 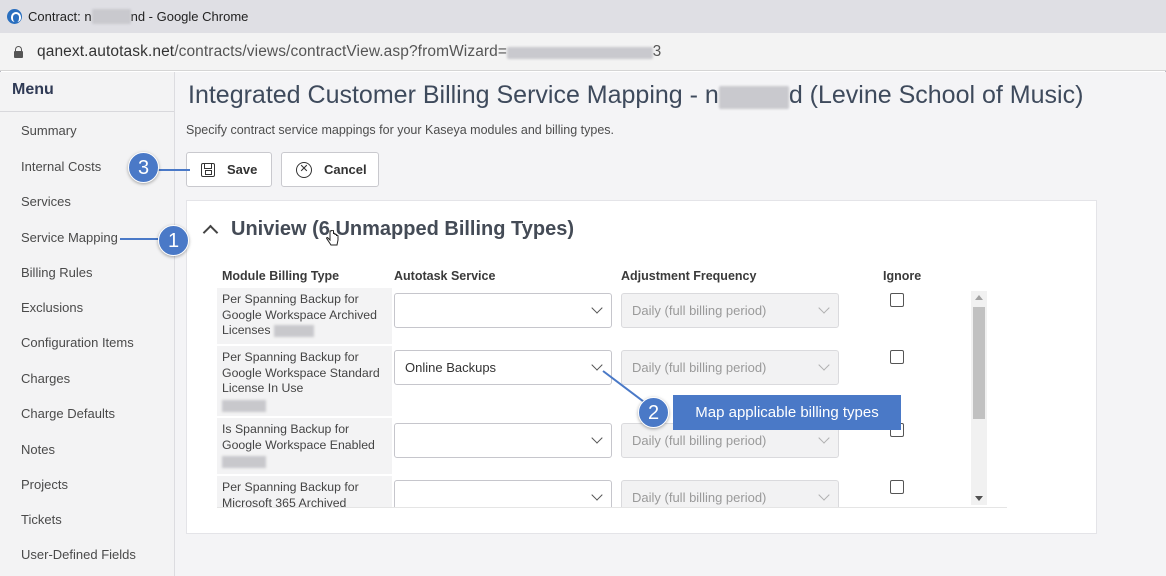 I want to click on sidebar-item-projects: Projects, so click(x=44, y=484).